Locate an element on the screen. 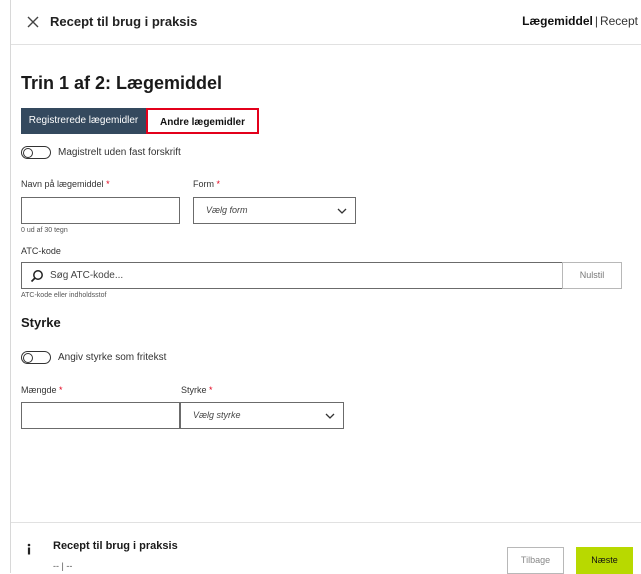 The image size is (641, 574). breadcrumb-next: Recept is located at coordinates (618, 21).